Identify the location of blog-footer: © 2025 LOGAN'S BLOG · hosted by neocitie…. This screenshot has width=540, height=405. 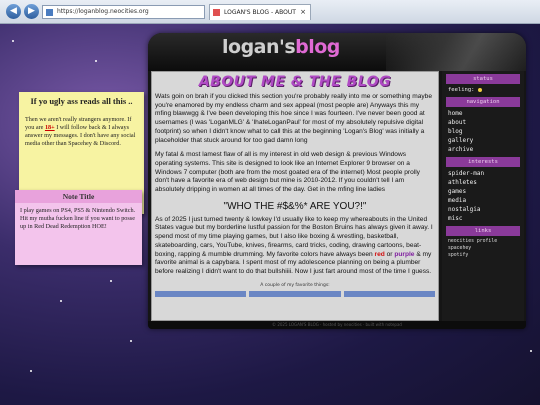
(337, 325).